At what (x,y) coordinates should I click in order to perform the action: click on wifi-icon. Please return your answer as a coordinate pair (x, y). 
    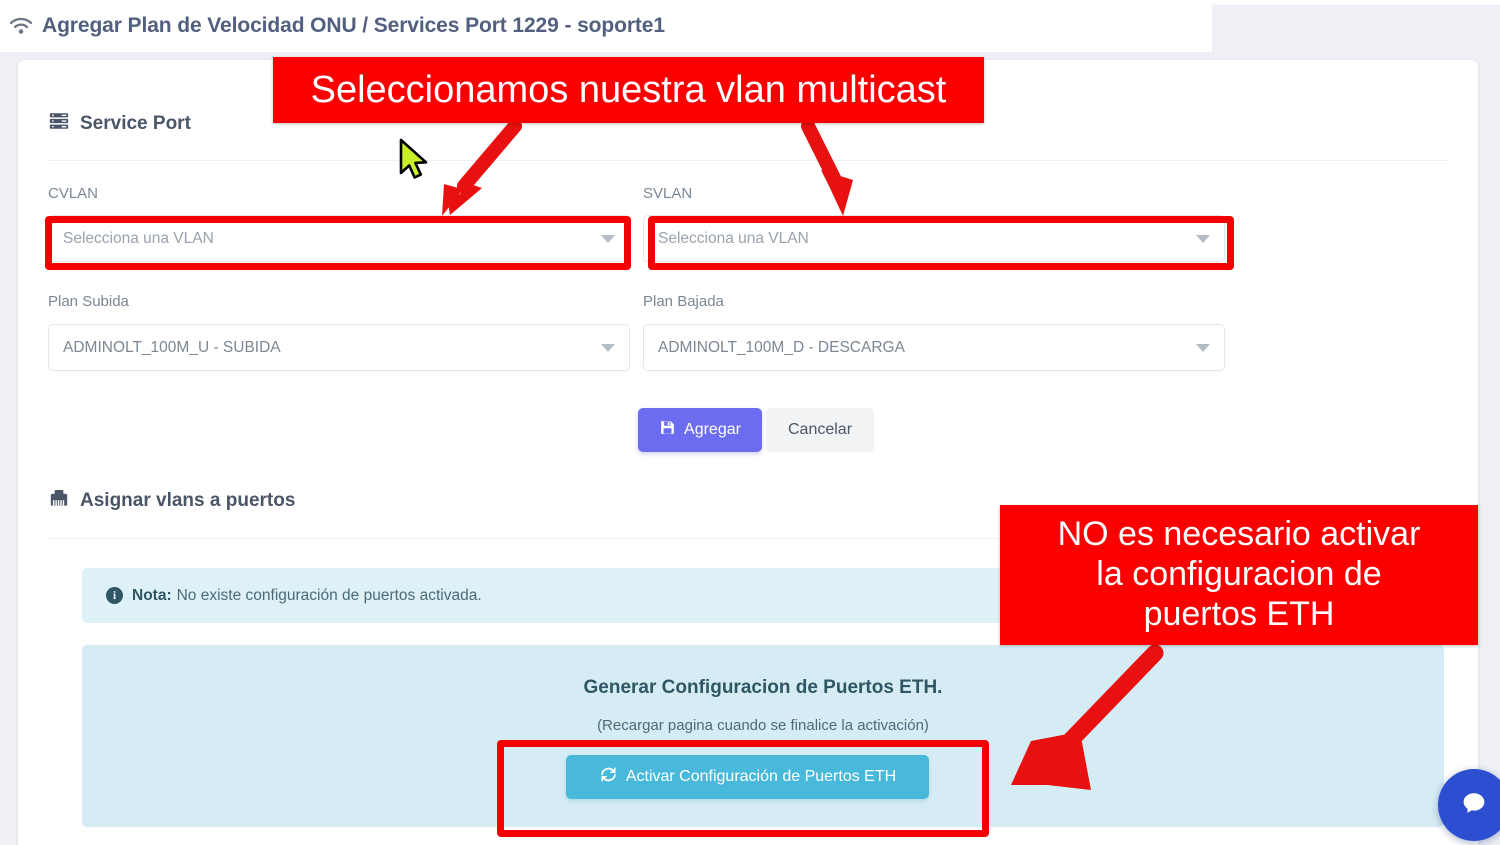
    Looking at the image, I should click on (21, 26).